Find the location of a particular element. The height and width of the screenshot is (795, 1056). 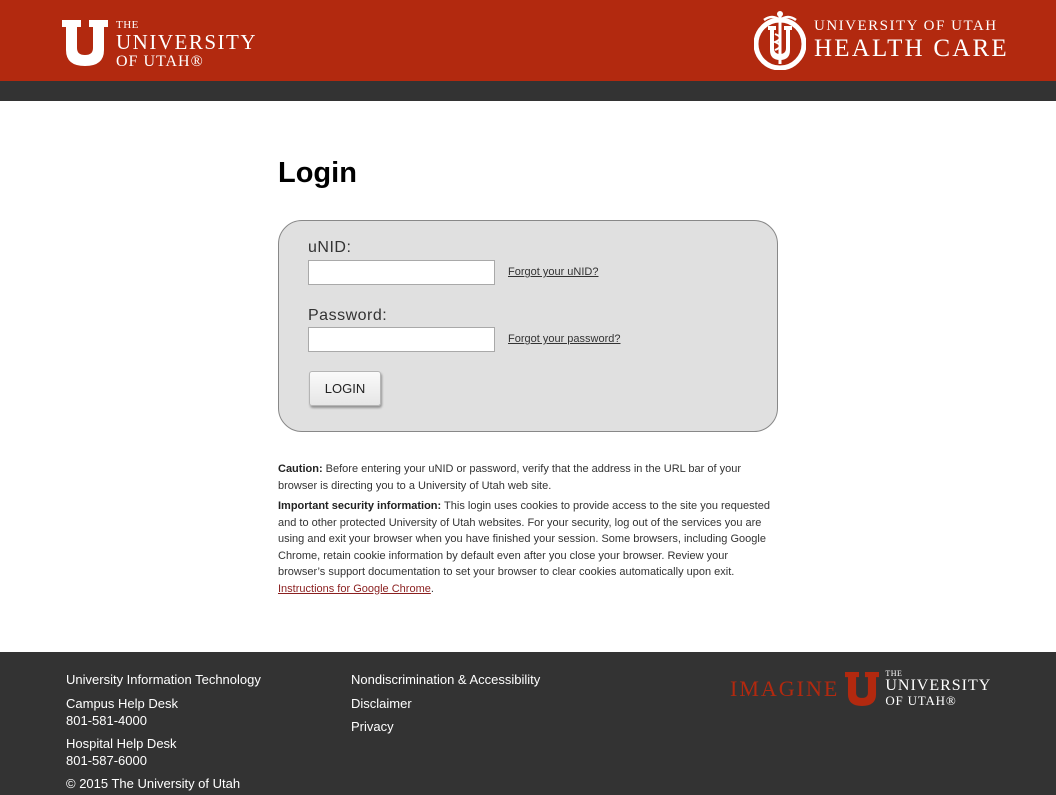

login-button: LOGIN is located at coordinates (345, 388).